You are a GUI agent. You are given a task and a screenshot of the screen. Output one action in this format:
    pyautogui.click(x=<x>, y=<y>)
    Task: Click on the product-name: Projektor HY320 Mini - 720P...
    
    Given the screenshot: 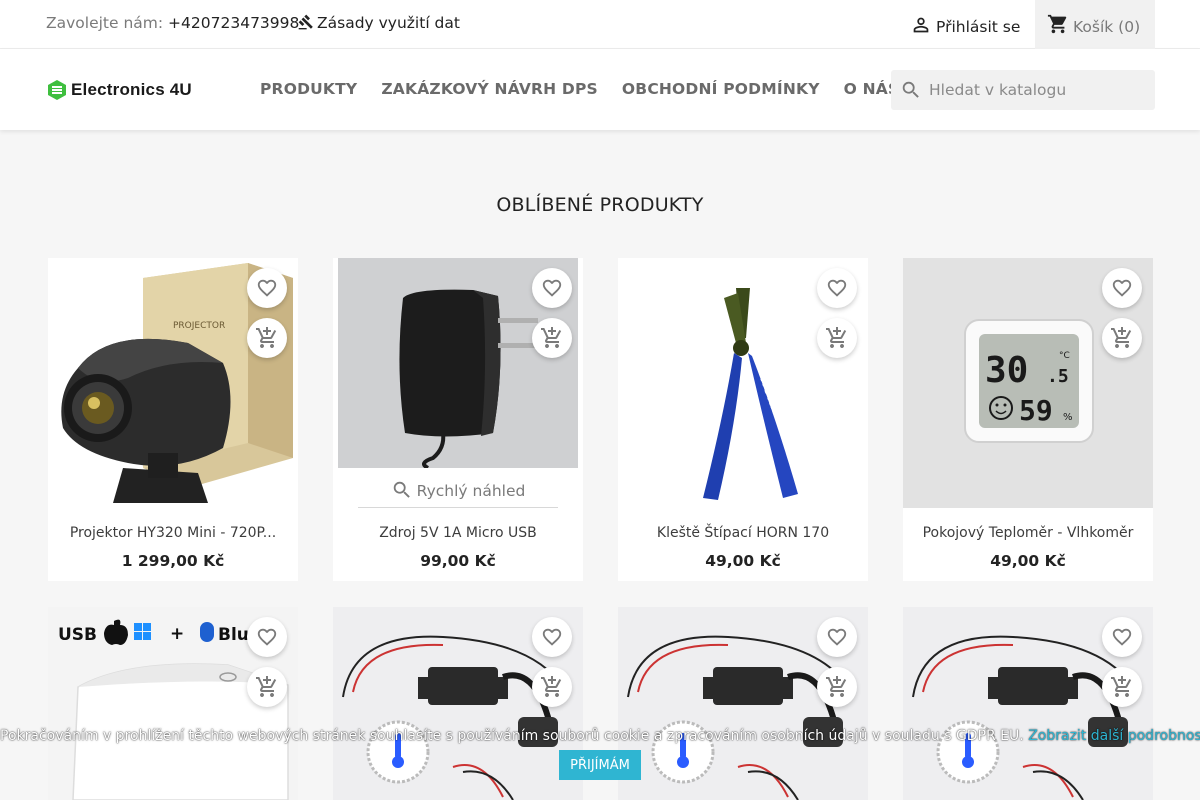 What is the action you would take?
    pyautogui.click(x=173, y=533)
    